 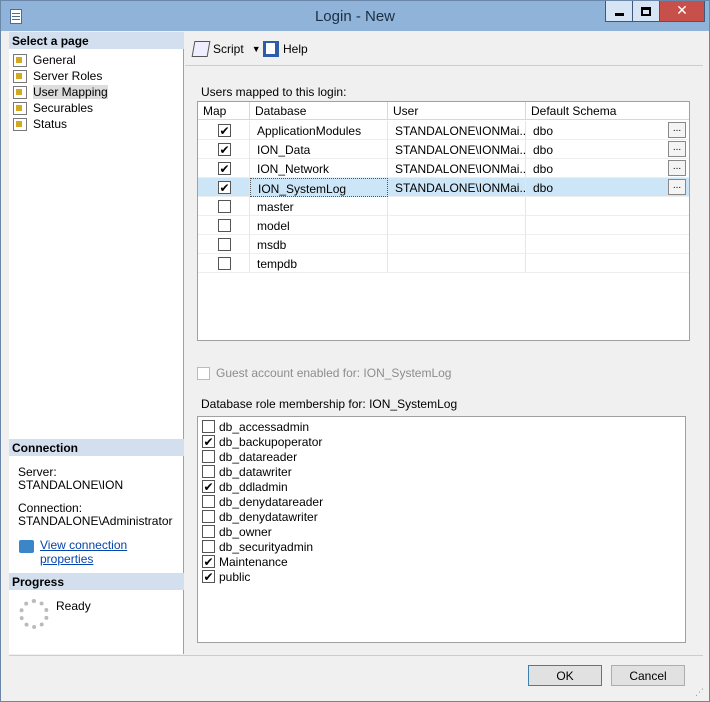 I want to click on script-button: Script ▼, so click(x=226, y=49).